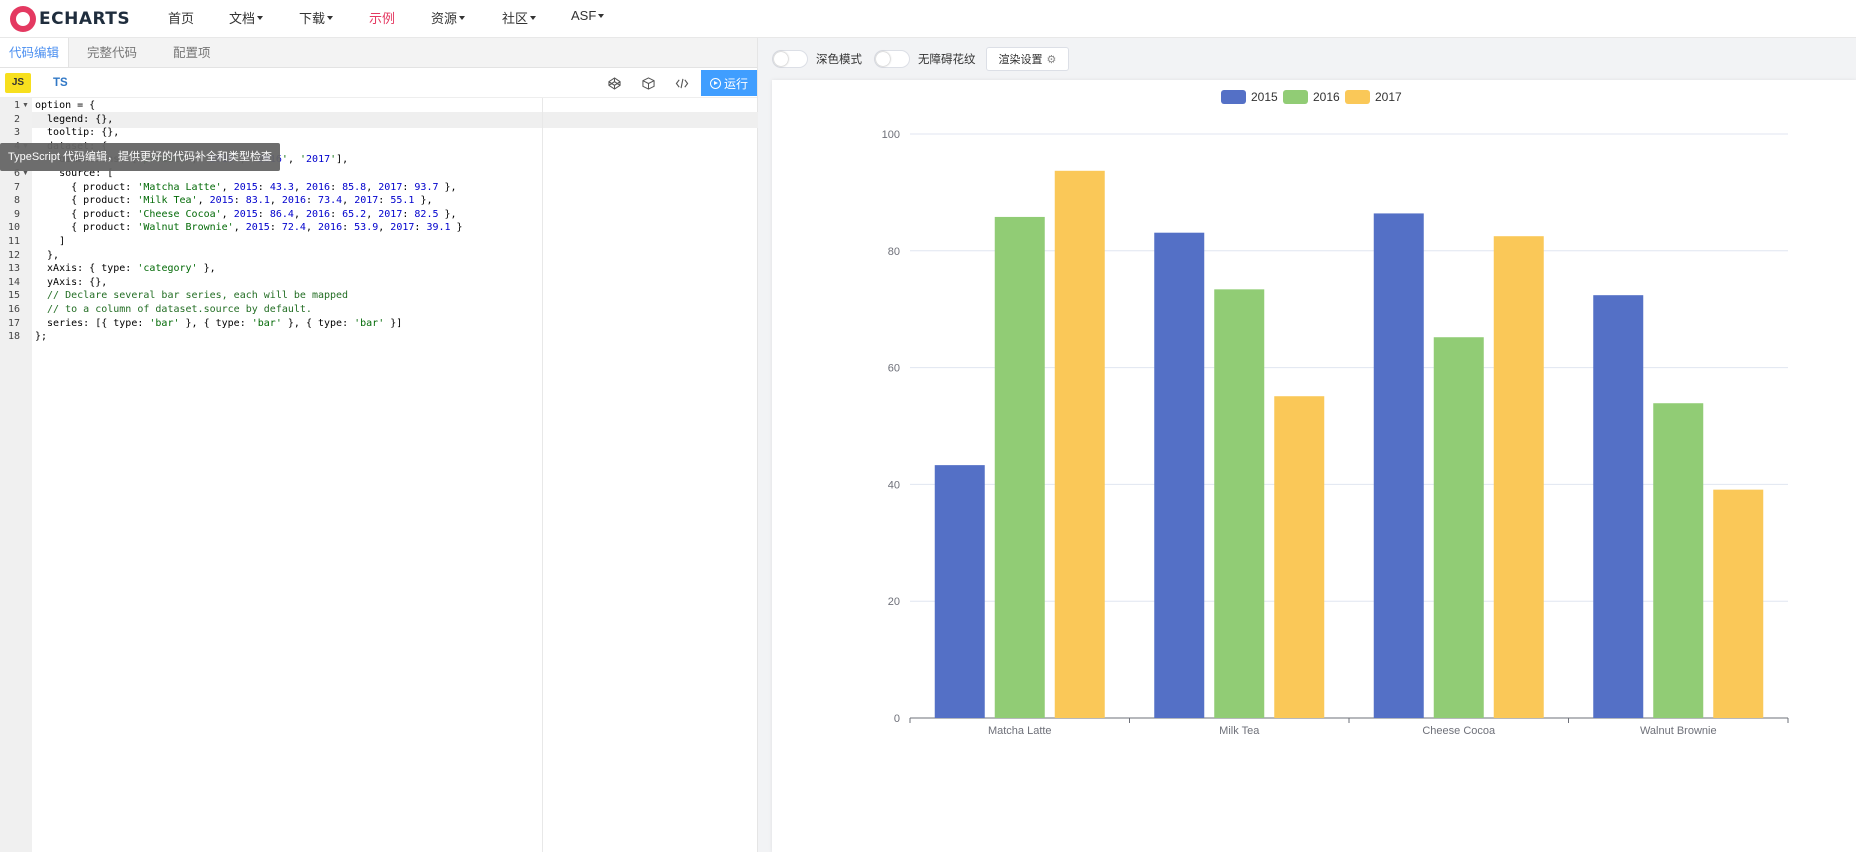  Describe the element at coordinates (77, 132) in the screenshot. I see `code-line: tooltip: {},` at that location.